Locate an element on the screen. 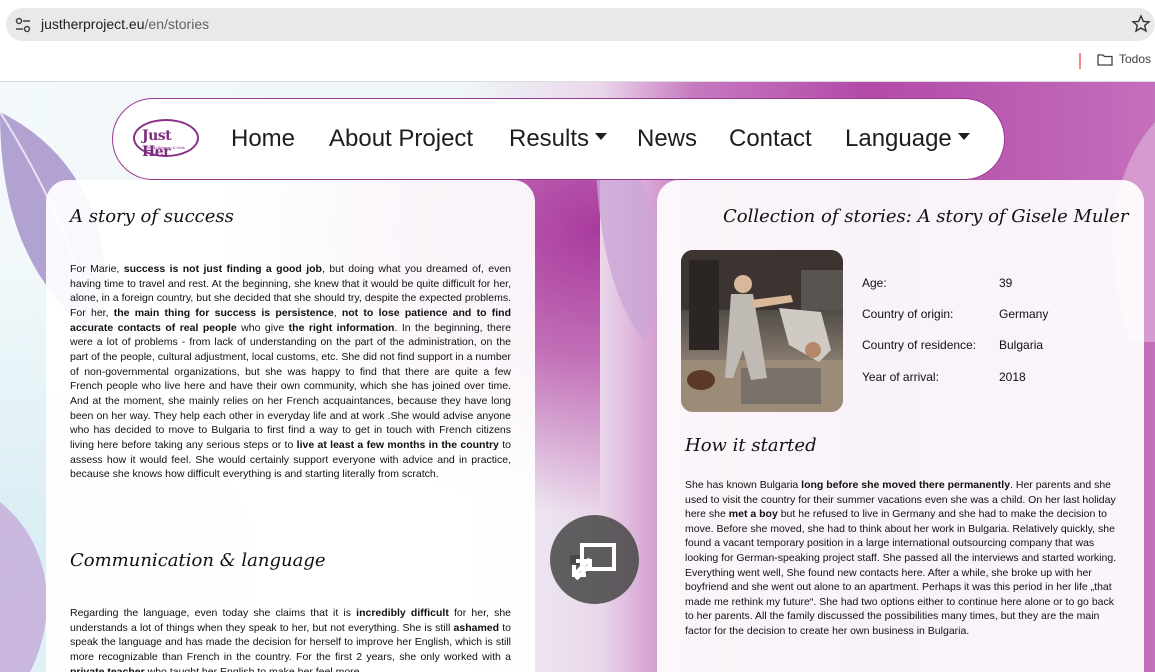 The image size is (1155, 672). nav-results-label: Results is located at coordinates (549, 138).